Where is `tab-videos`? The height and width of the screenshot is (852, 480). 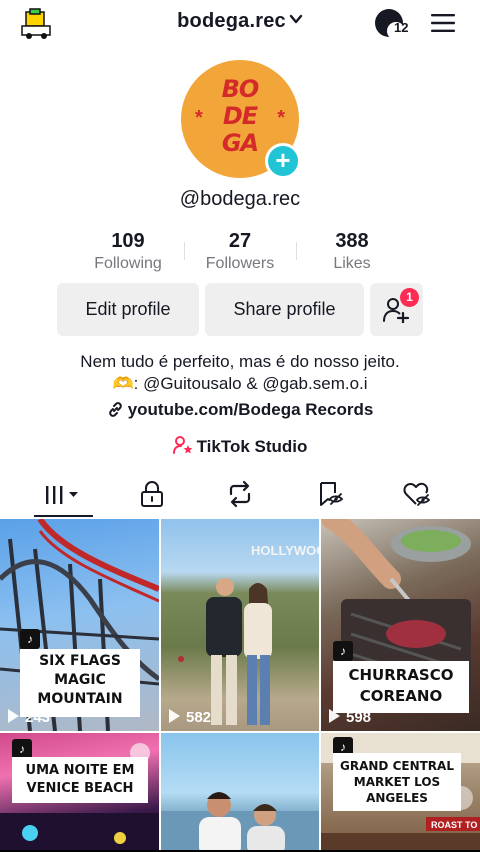 tab-videos is located at coordinates (64, 495).